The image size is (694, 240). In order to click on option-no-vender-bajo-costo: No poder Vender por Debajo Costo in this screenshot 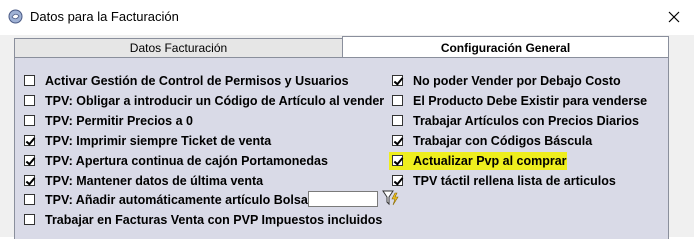, I will do `click(506, 80)`.